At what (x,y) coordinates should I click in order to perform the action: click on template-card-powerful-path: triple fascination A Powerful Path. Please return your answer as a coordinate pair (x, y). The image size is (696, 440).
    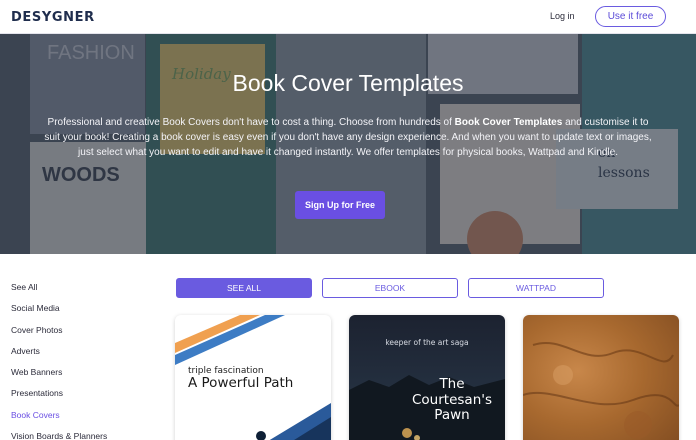
    Looking at the image, I should click on (253, 377).